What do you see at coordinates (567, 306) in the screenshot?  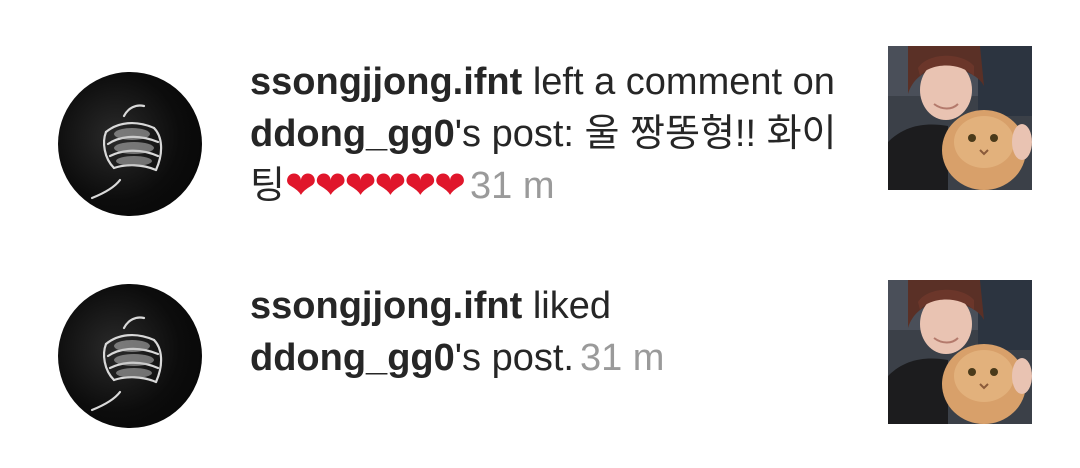 I see `action-text: liked` at bounding box center [567, 306].